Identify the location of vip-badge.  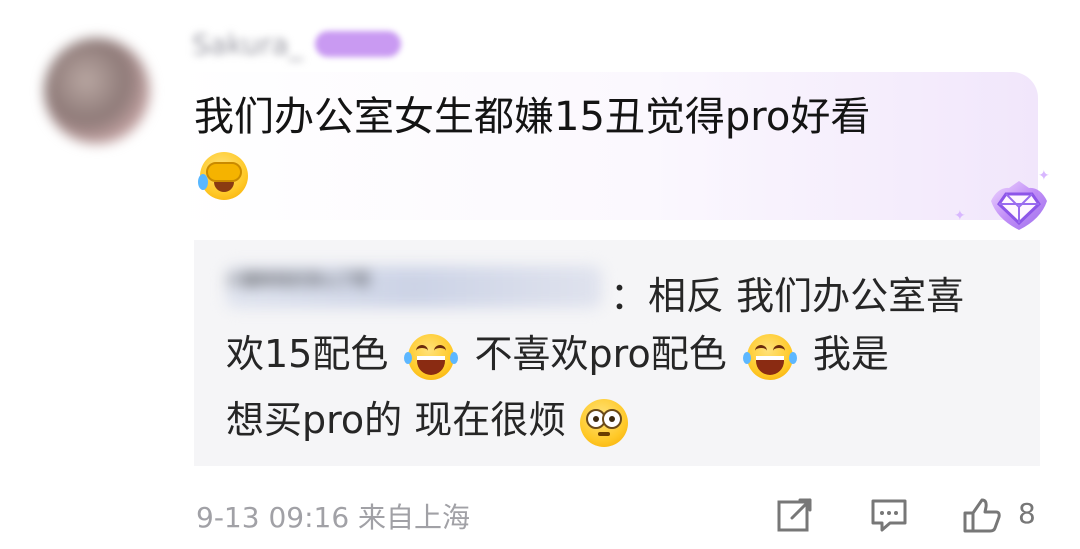
(357, 44).